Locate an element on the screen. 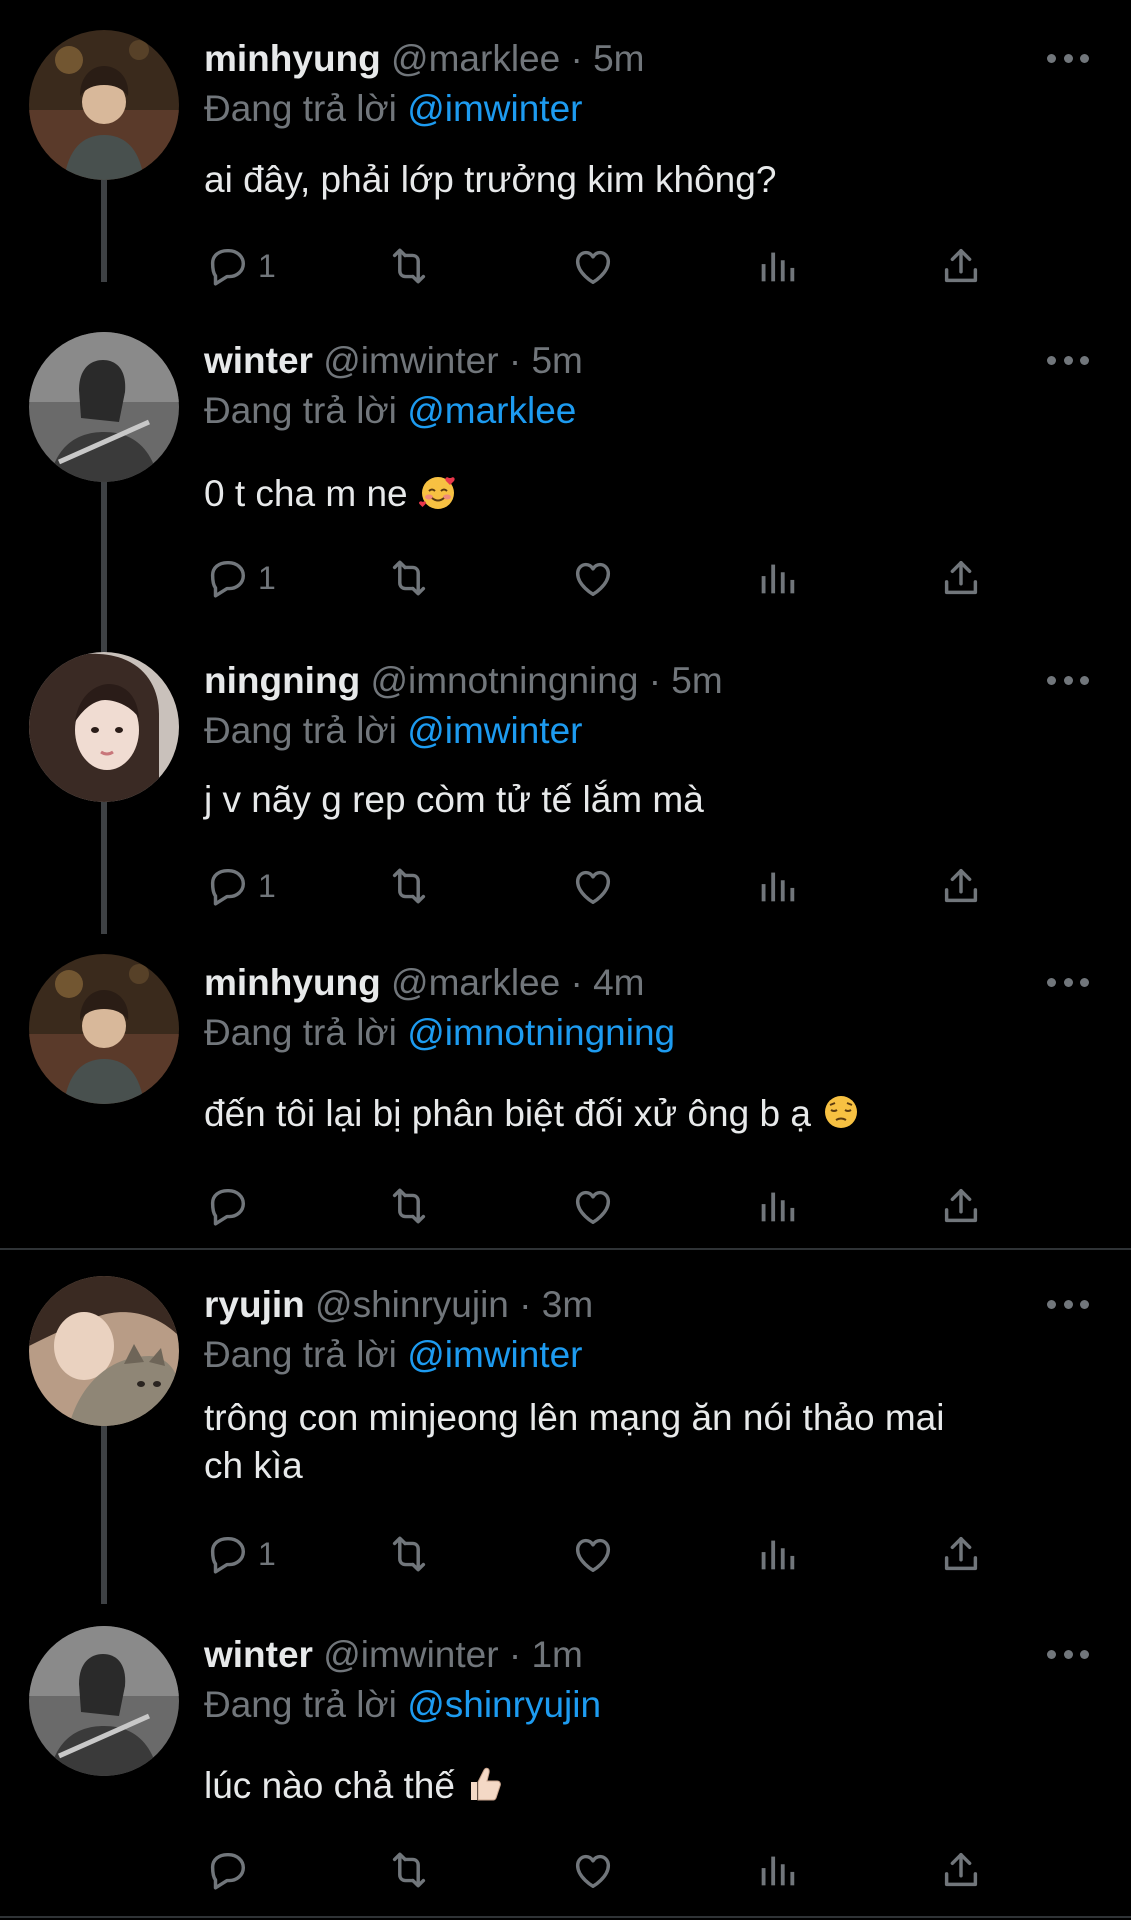 The width and height of the screenshot is (1131, 1920). tweet-text: đến tôi lại bị phân biệt đối xử ông b ạ is located at coordinates (507, 1113).